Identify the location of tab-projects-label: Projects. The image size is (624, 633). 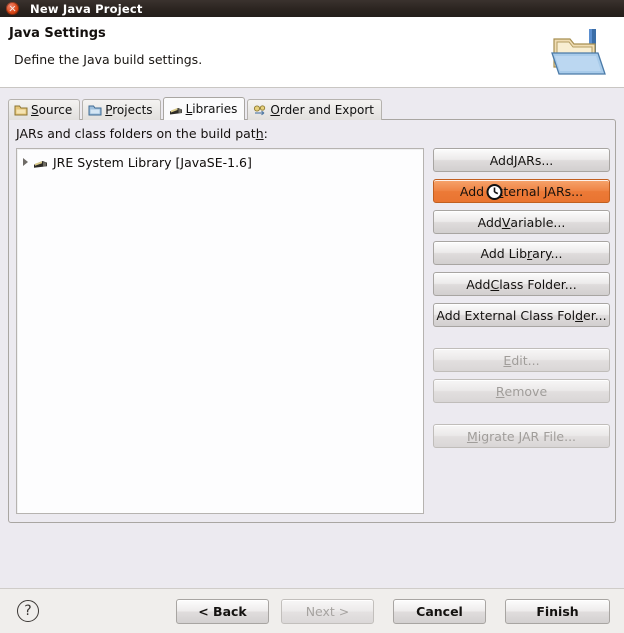
(129, 110).